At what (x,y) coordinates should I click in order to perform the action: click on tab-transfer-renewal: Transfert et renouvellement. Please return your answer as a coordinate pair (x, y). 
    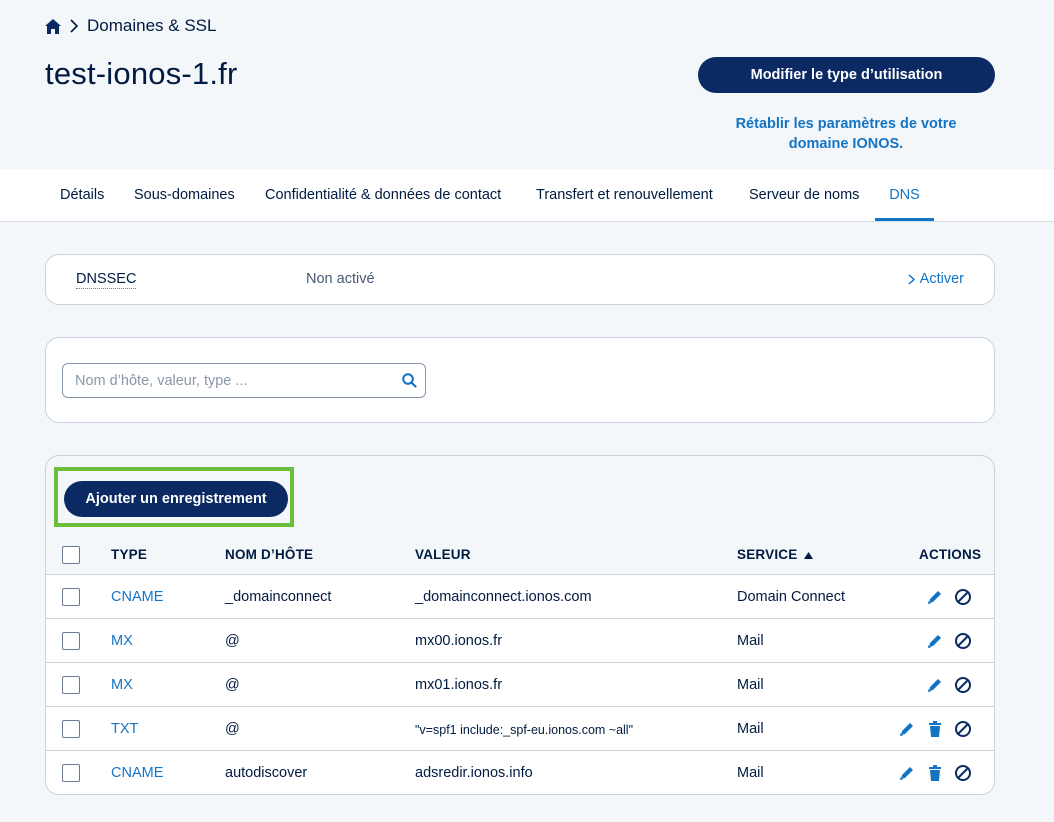
    Looking at the image, I should click on (624, 195).